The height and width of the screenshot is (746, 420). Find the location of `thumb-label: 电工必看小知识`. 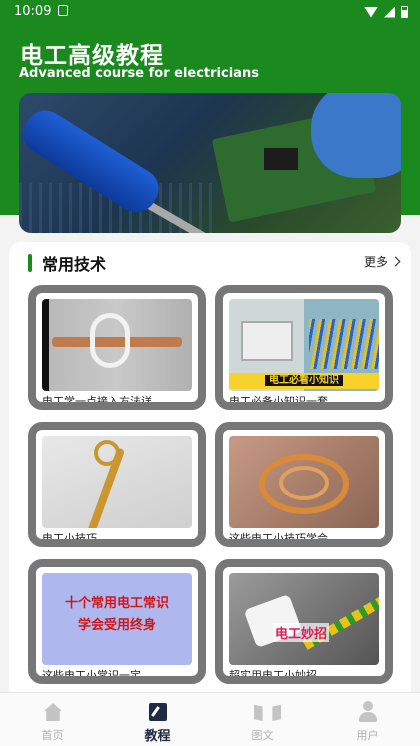

thumb-label: 电工必看小知识 is located at coordinates (304, 381).